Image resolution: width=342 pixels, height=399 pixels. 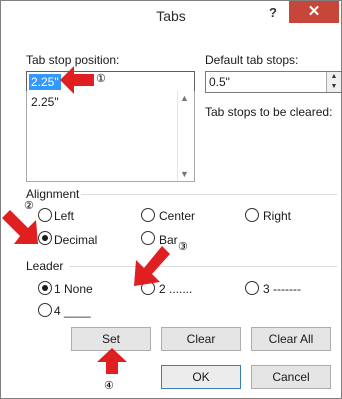 I want to click on cancel-button: Cancel, so click(x=291, y=377).